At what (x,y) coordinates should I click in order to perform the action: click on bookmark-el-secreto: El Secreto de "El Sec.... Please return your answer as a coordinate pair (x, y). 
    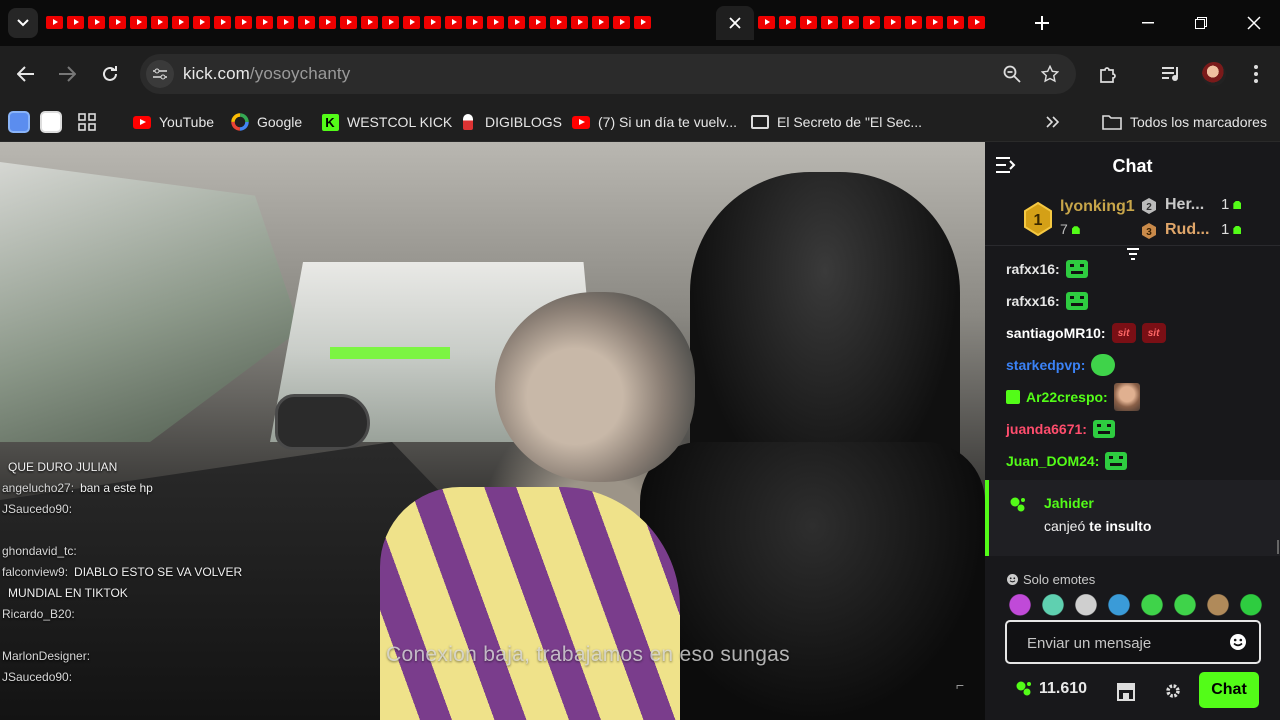
    Looking at the image, I should click on (836, 122).